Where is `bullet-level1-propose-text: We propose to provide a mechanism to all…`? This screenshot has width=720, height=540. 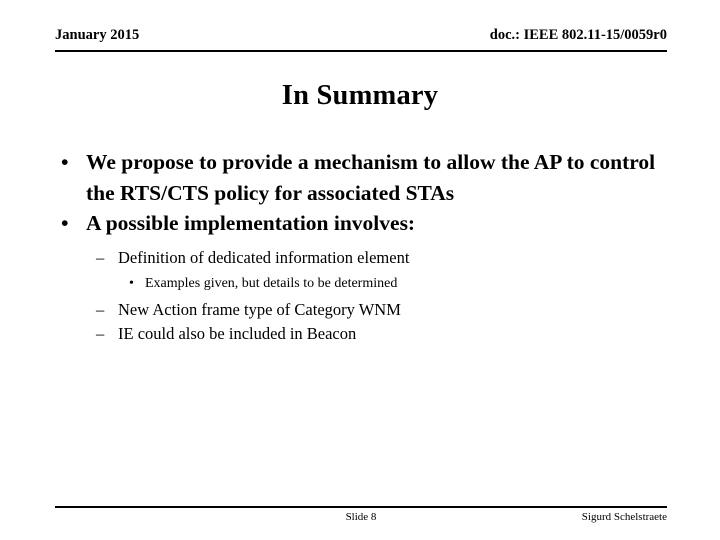
bullet-level1-propose-text: We propose to provide a mechanism to all… is located at coordinates (371, 177).